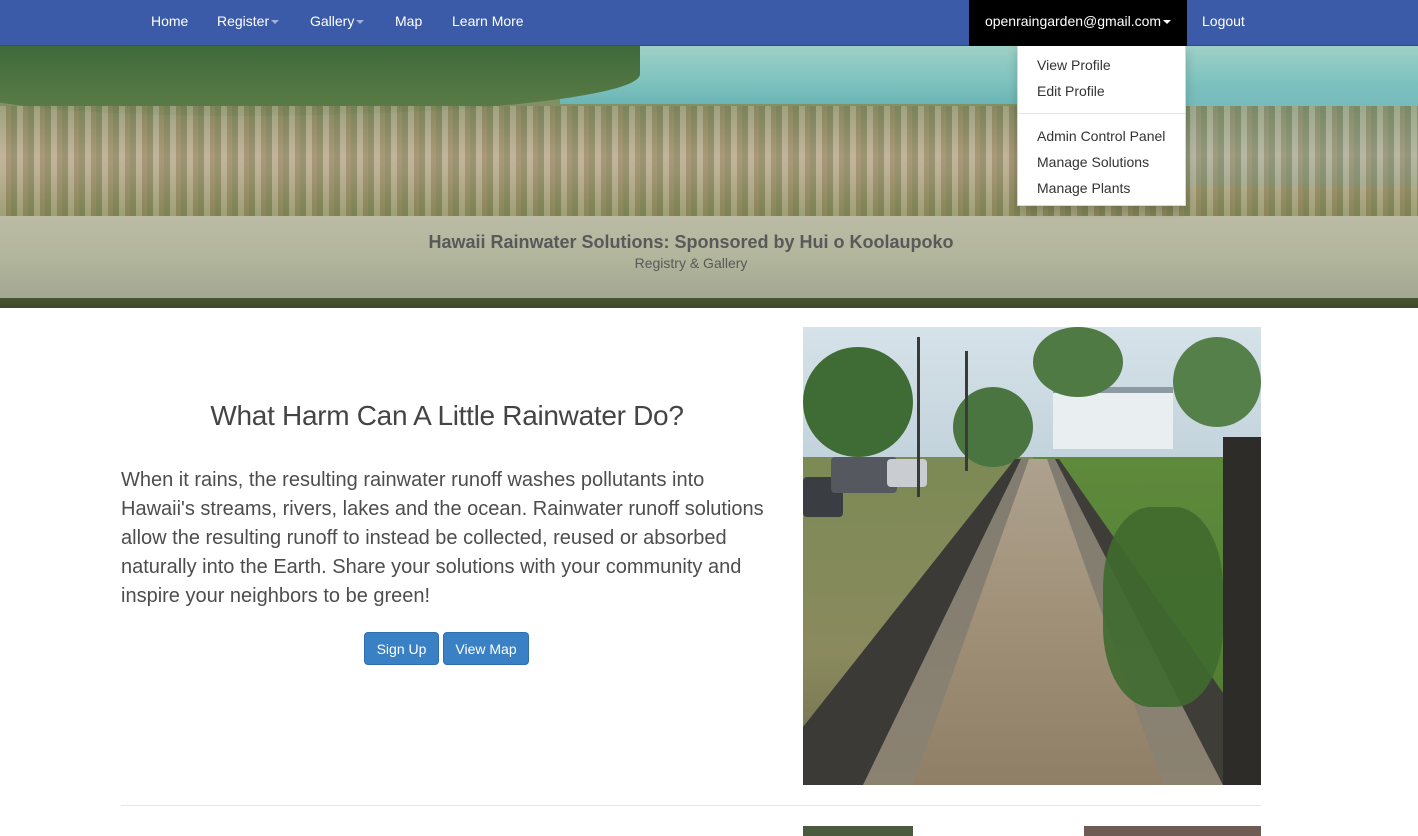 The image size is (1418, 836). What do you see at coordinates (691, 263) in the screenshot?
I see `site-subtitle: Registry & Gallery` at bounding box center [691, 263].